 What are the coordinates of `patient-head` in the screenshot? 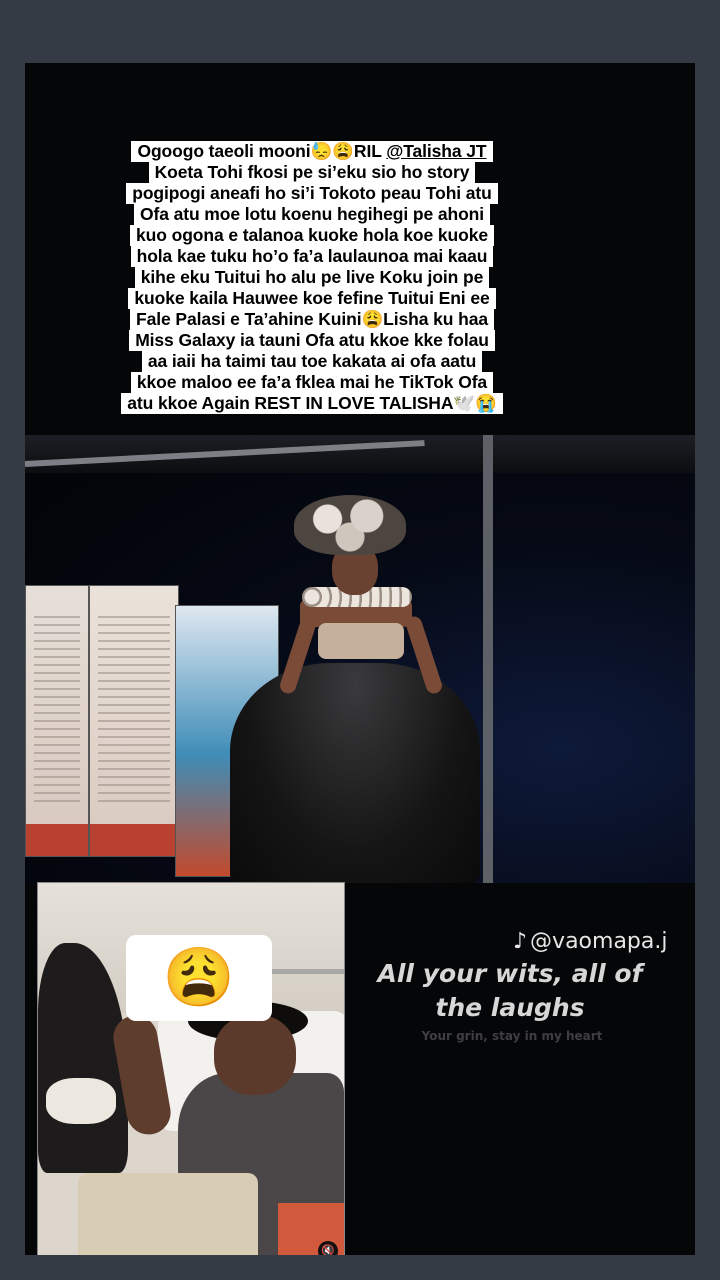 It's located at (255, 1055).